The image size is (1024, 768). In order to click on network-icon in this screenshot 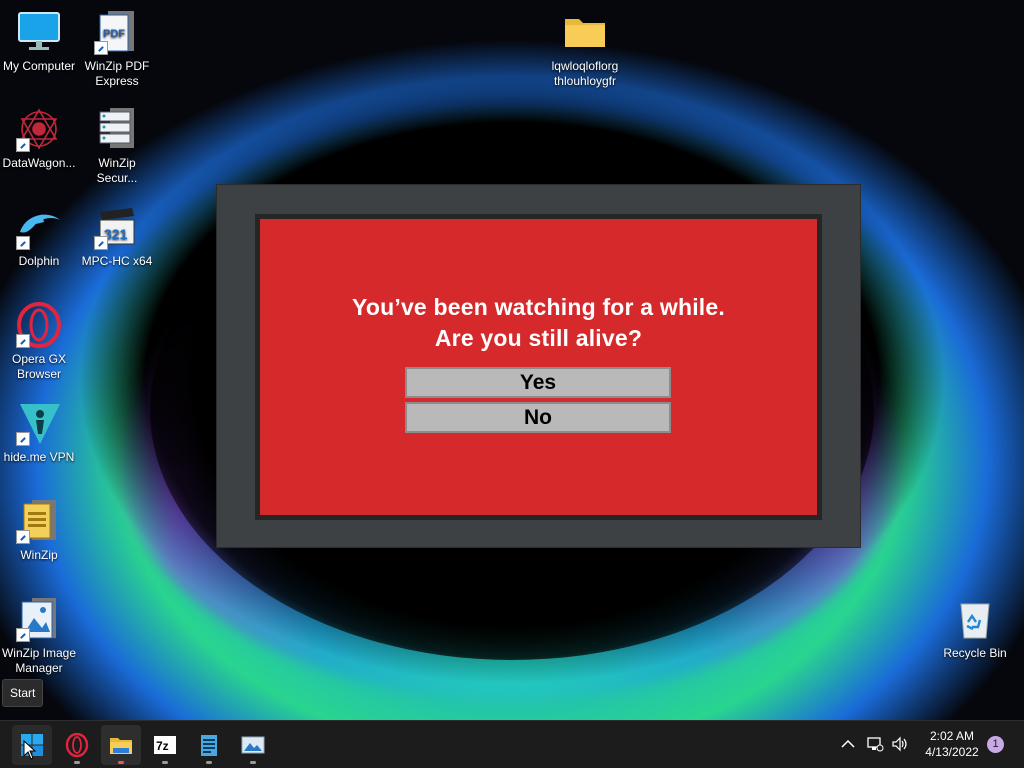, I will do `click(875, 744)`.